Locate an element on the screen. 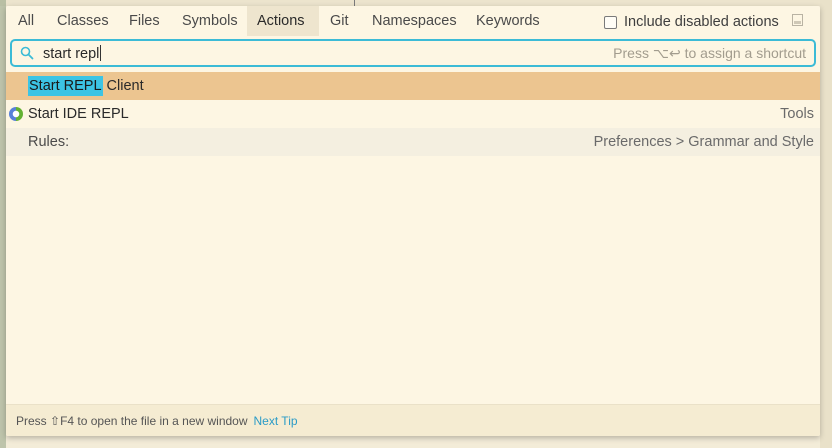 The height and width of the screenshot is (448, 832). clojure-icon is located at coordinates (16, 114).